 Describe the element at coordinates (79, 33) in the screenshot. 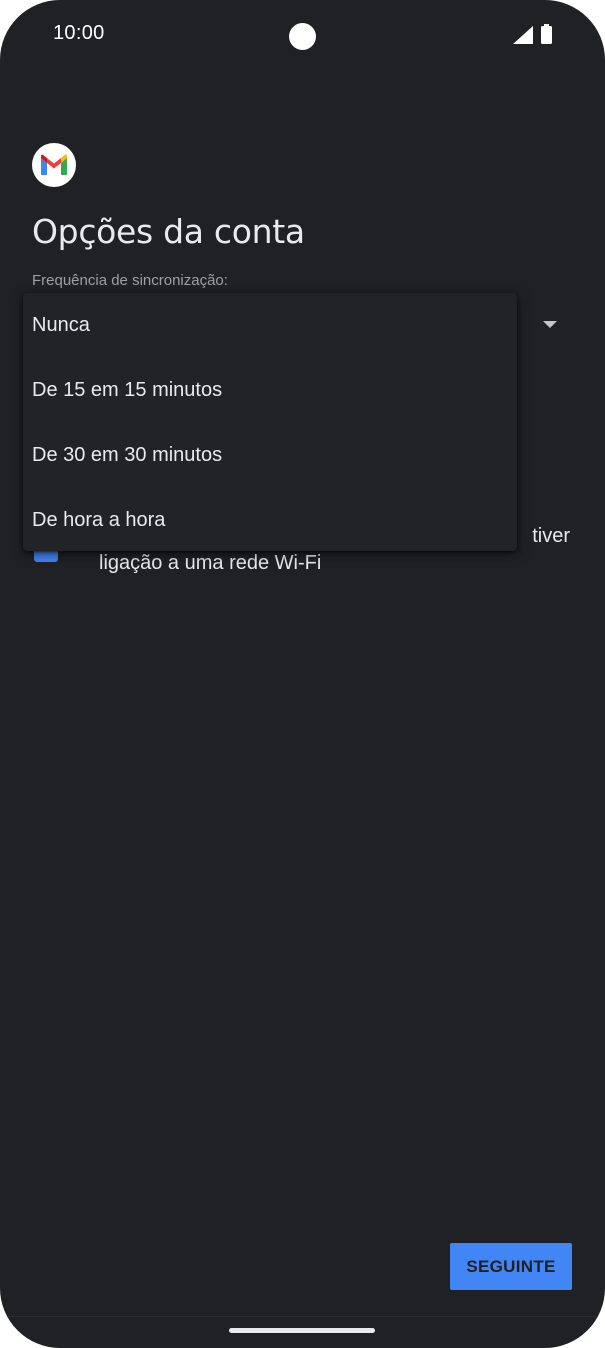

I see `status-time: 10:00` at that location.